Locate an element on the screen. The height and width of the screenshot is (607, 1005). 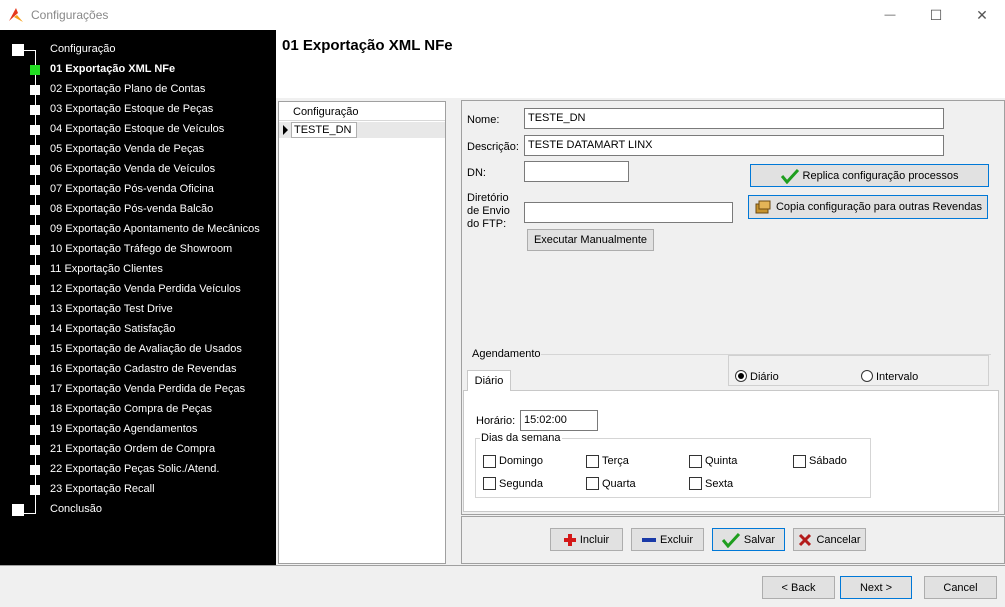
checkbox-domingo-label: Domingo is located at coordinates (521, 461).